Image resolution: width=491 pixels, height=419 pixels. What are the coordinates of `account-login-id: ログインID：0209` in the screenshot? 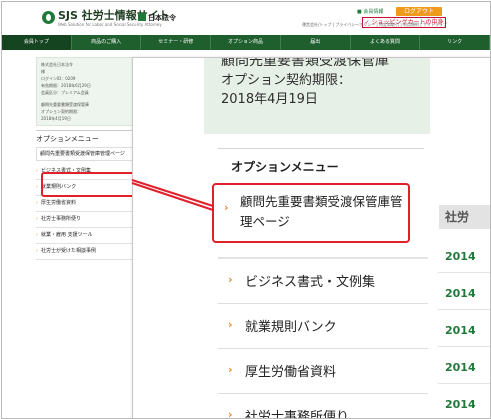 It's located at (58, 78).